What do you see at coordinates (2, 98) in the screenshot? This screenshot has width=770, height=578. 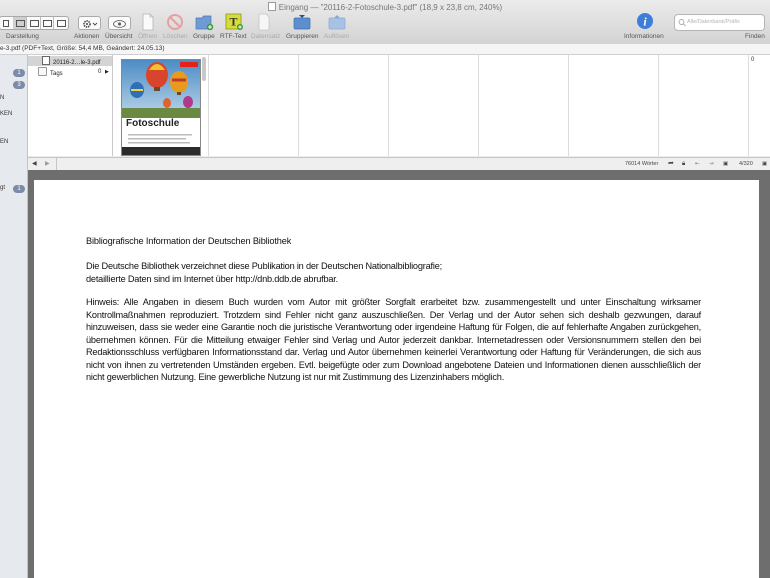 I see `sidebar-item-label: N` at bounding box center [2, 98].